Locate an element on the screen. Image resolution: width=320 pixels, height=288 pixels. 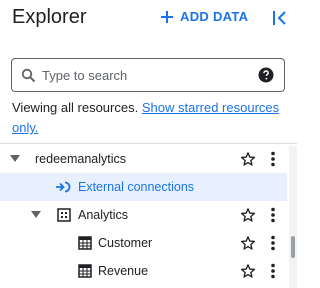
tree-row-label: Customer is located at coordinates (125, 243).